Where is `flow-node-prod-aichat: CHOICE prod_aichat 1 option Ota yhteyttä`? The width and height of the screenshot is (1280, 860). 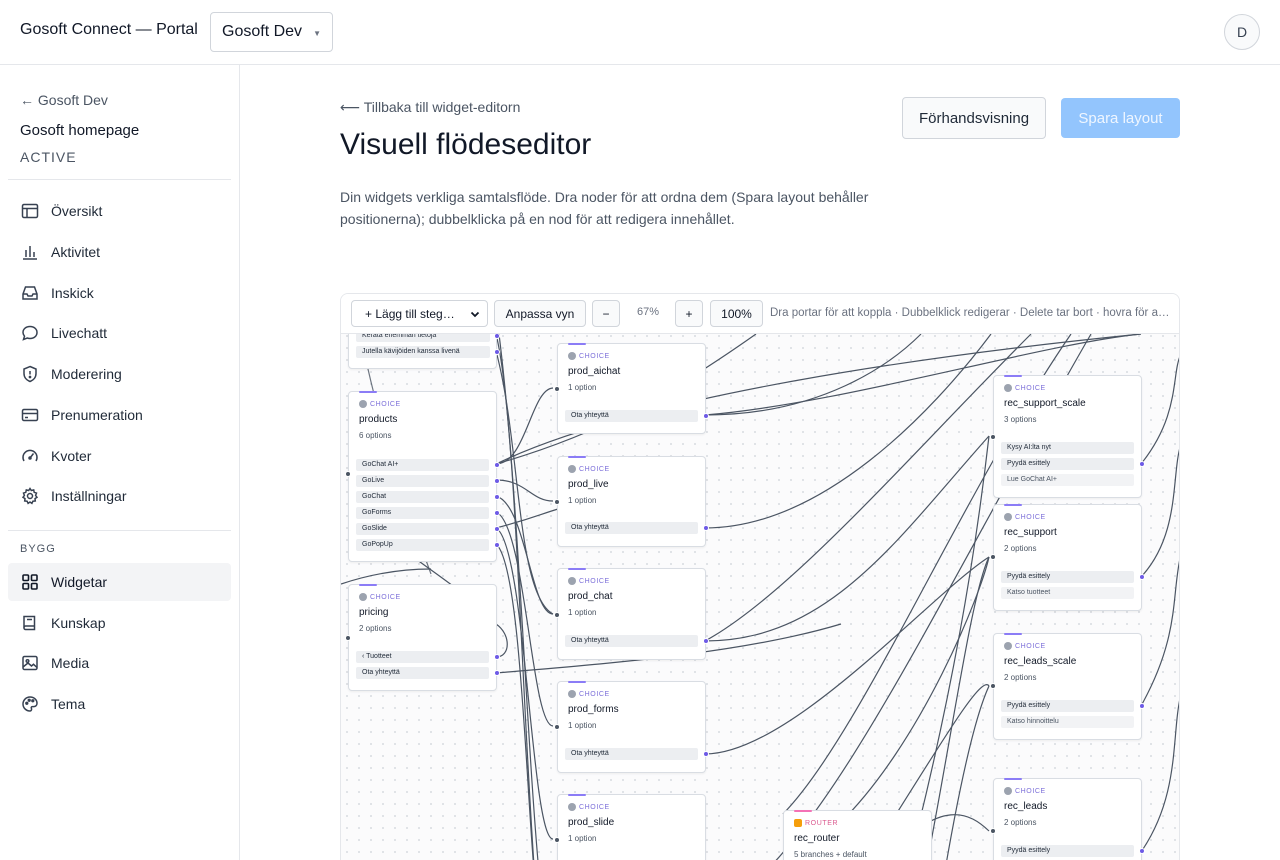 flow-node-prod-aichat: CHOICE prod_aichat 1 option Ota yhteyttä is located at coordinates (631, 388).